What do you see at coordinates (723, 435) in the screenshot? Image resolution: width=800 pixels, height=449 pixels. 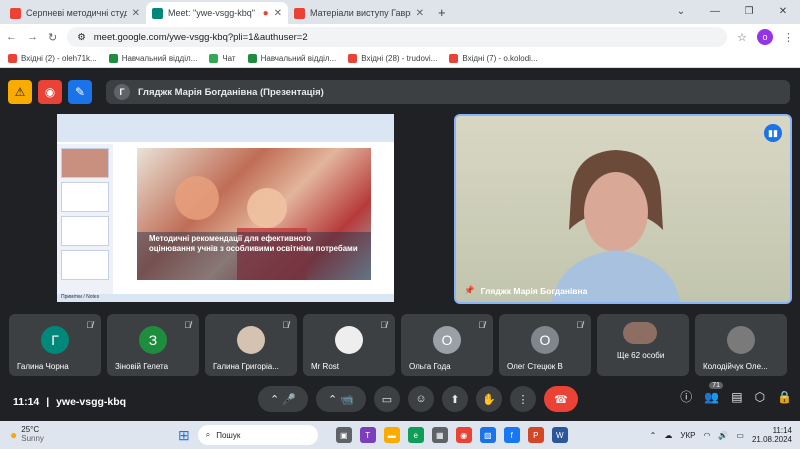 I see `volume-icon: 🔊` at bounding box center [723, 435].